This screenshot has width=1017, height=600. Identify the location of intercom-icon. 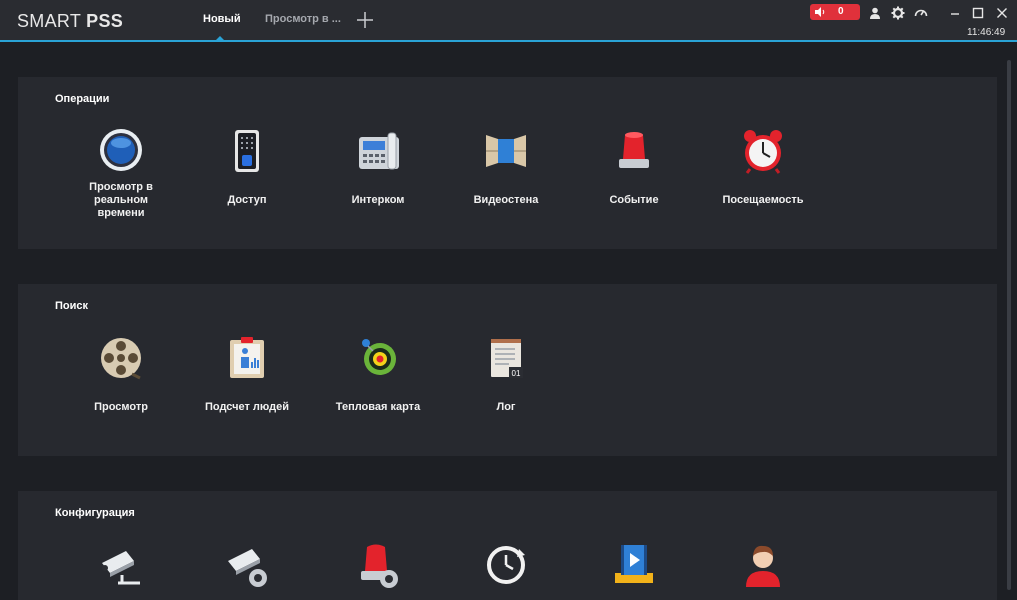
(379, 151).